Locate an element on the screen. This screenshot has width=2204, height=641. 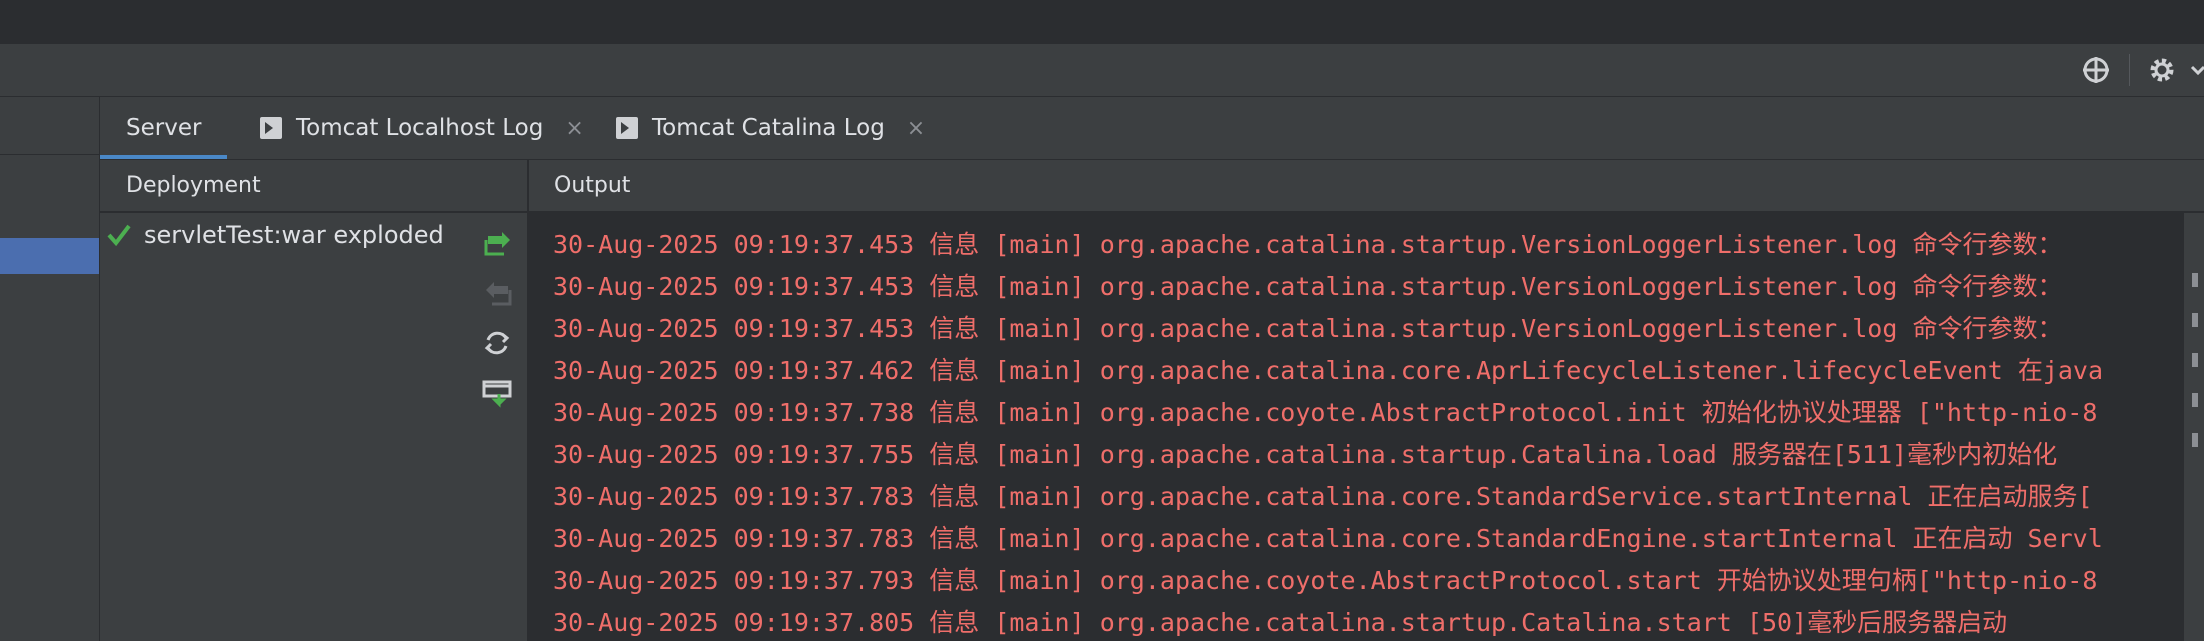
output-side-toolbar is located at coordinates (2194, 427).